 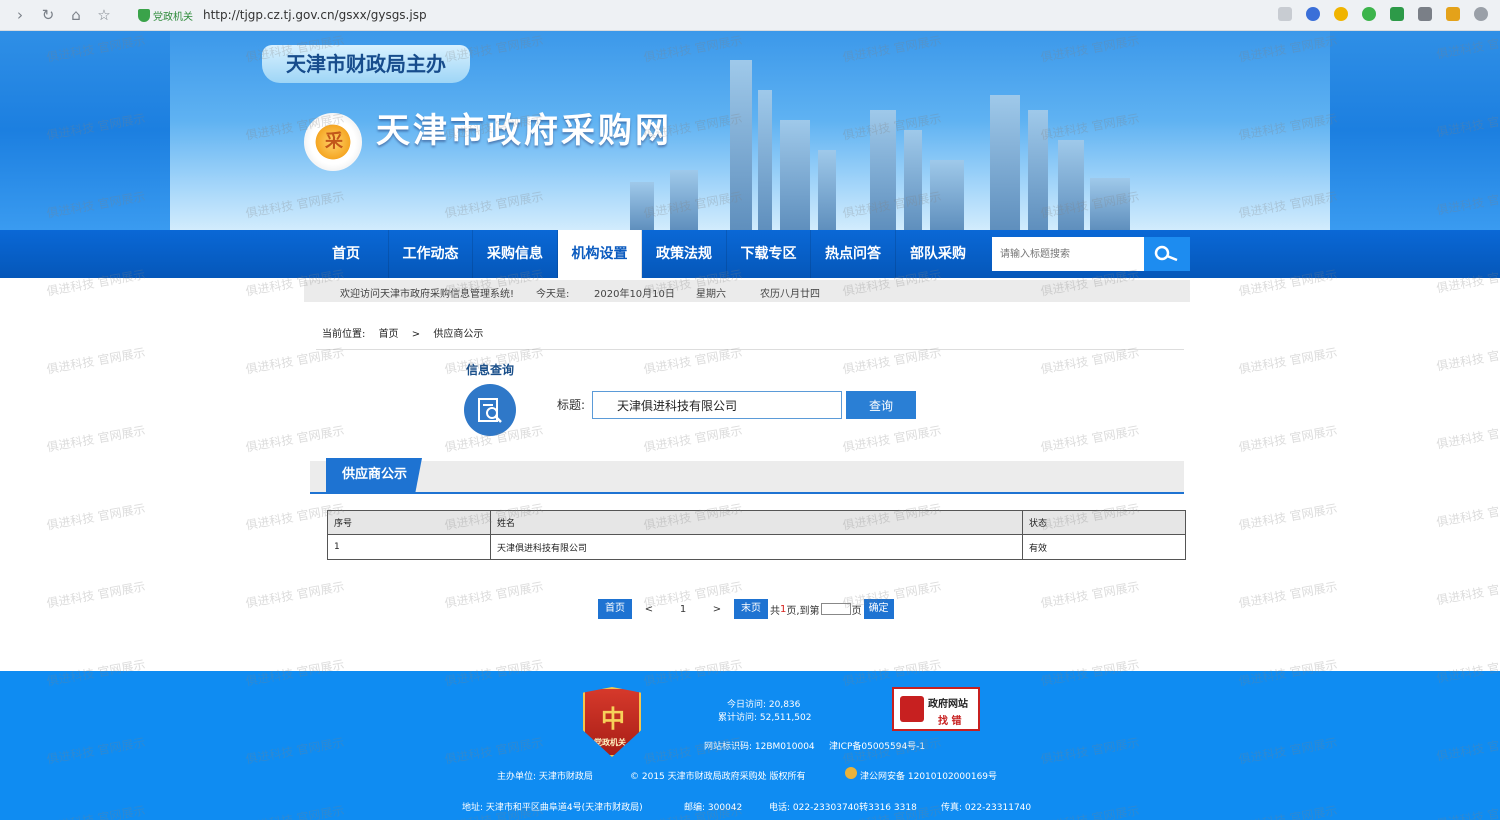 I want to click on address: 地址: 天津市和平区曲阜道4号(天津市财政局), so click(x=552, y=808).